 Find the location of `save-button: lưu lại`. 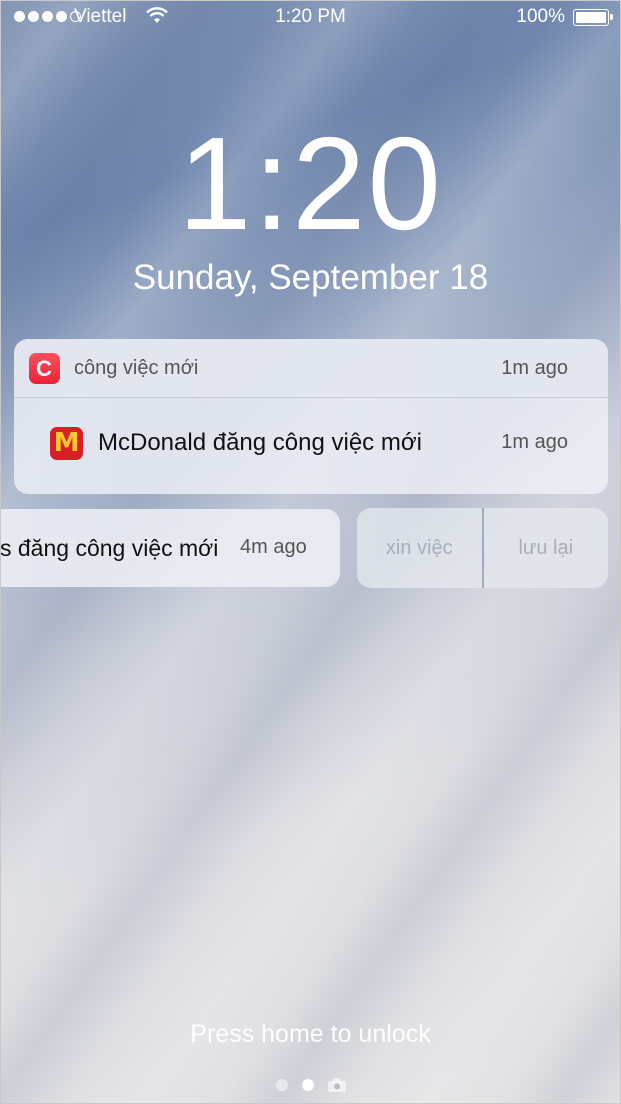

save-button: lưu lại is located at coordinates (545, 548).